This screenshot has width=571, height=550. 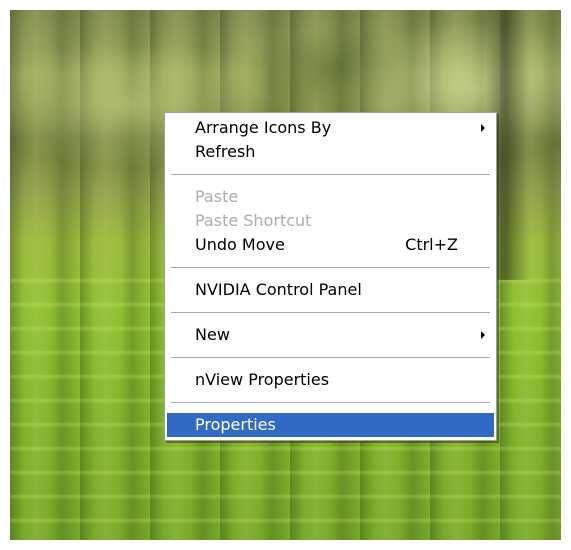 I want to click on menu-item-label: Properties, so click(x=235, y=424).